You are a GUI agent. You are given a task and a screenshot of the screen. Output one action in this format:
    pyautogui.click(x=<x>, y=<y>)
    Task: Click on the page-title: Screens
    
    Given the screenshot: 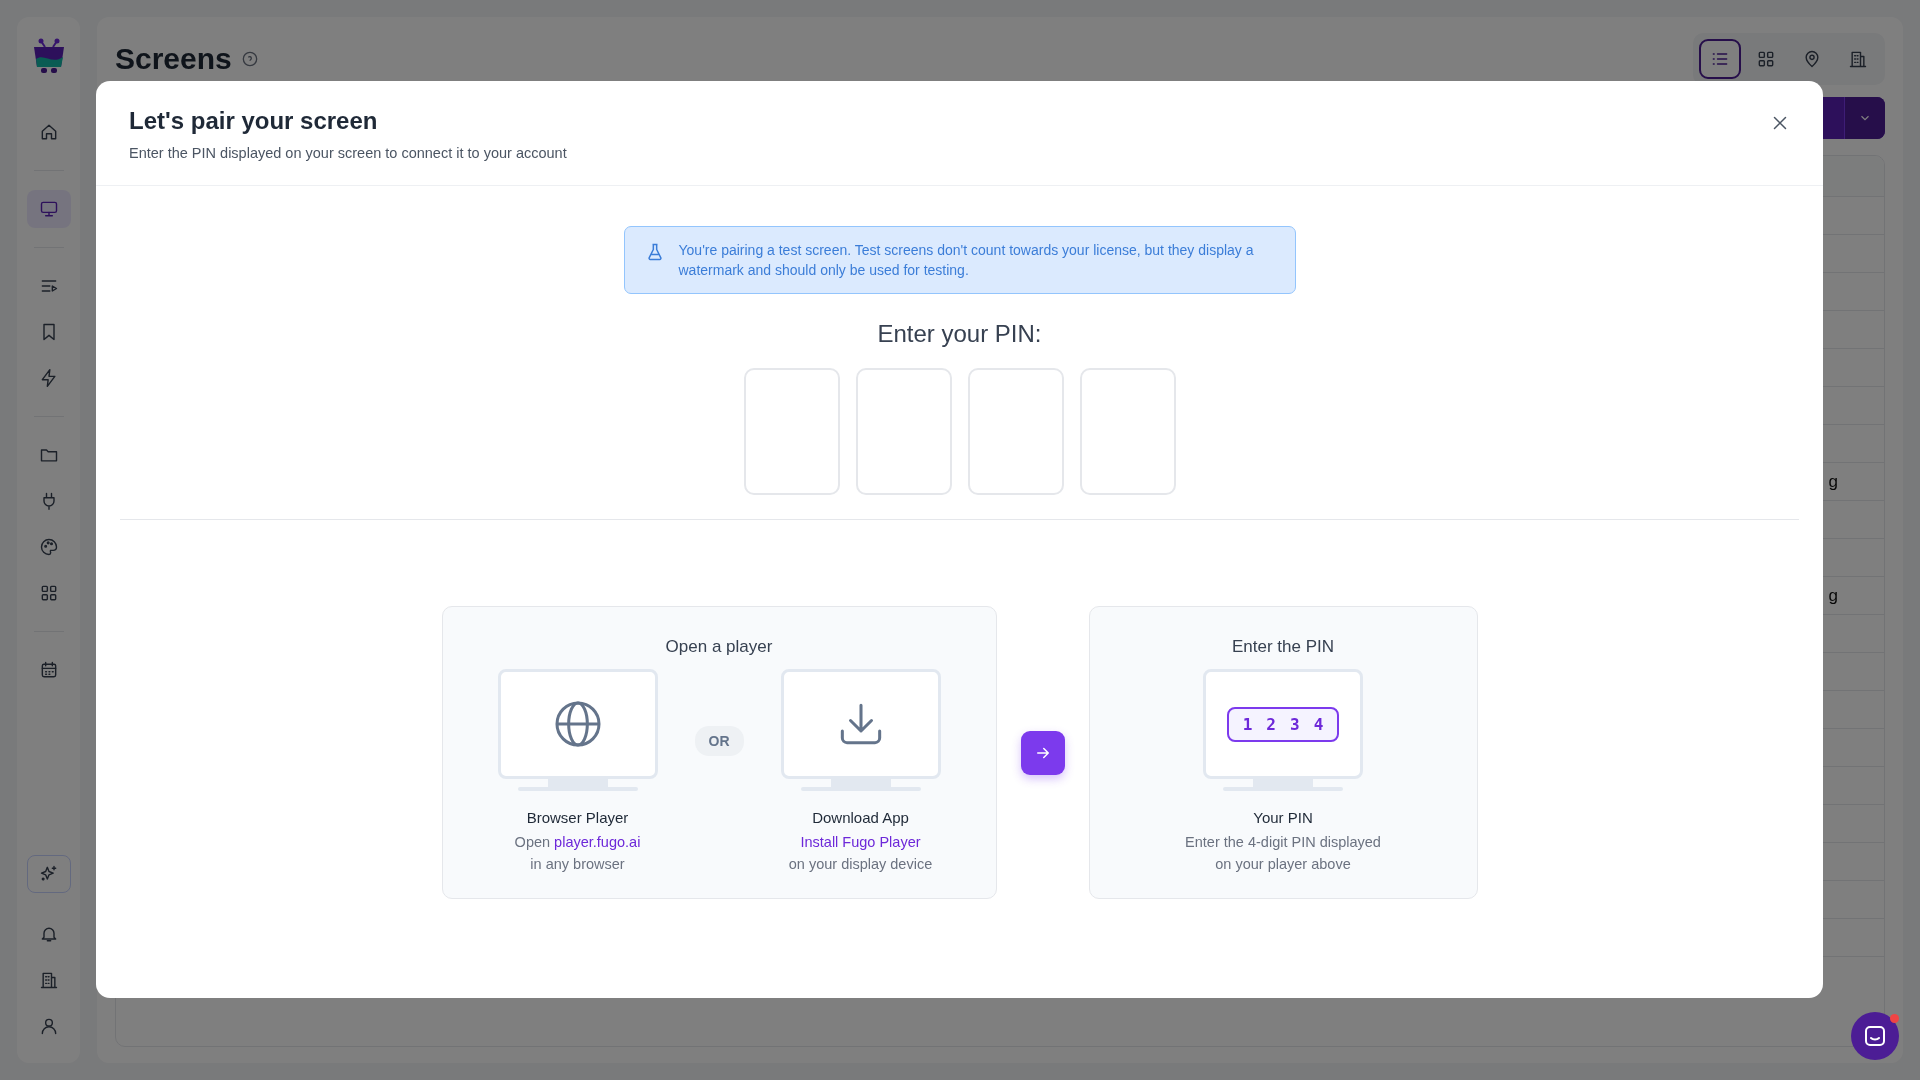 What is the action you would take?
    pyautogui.click(x=173, y=59)
    